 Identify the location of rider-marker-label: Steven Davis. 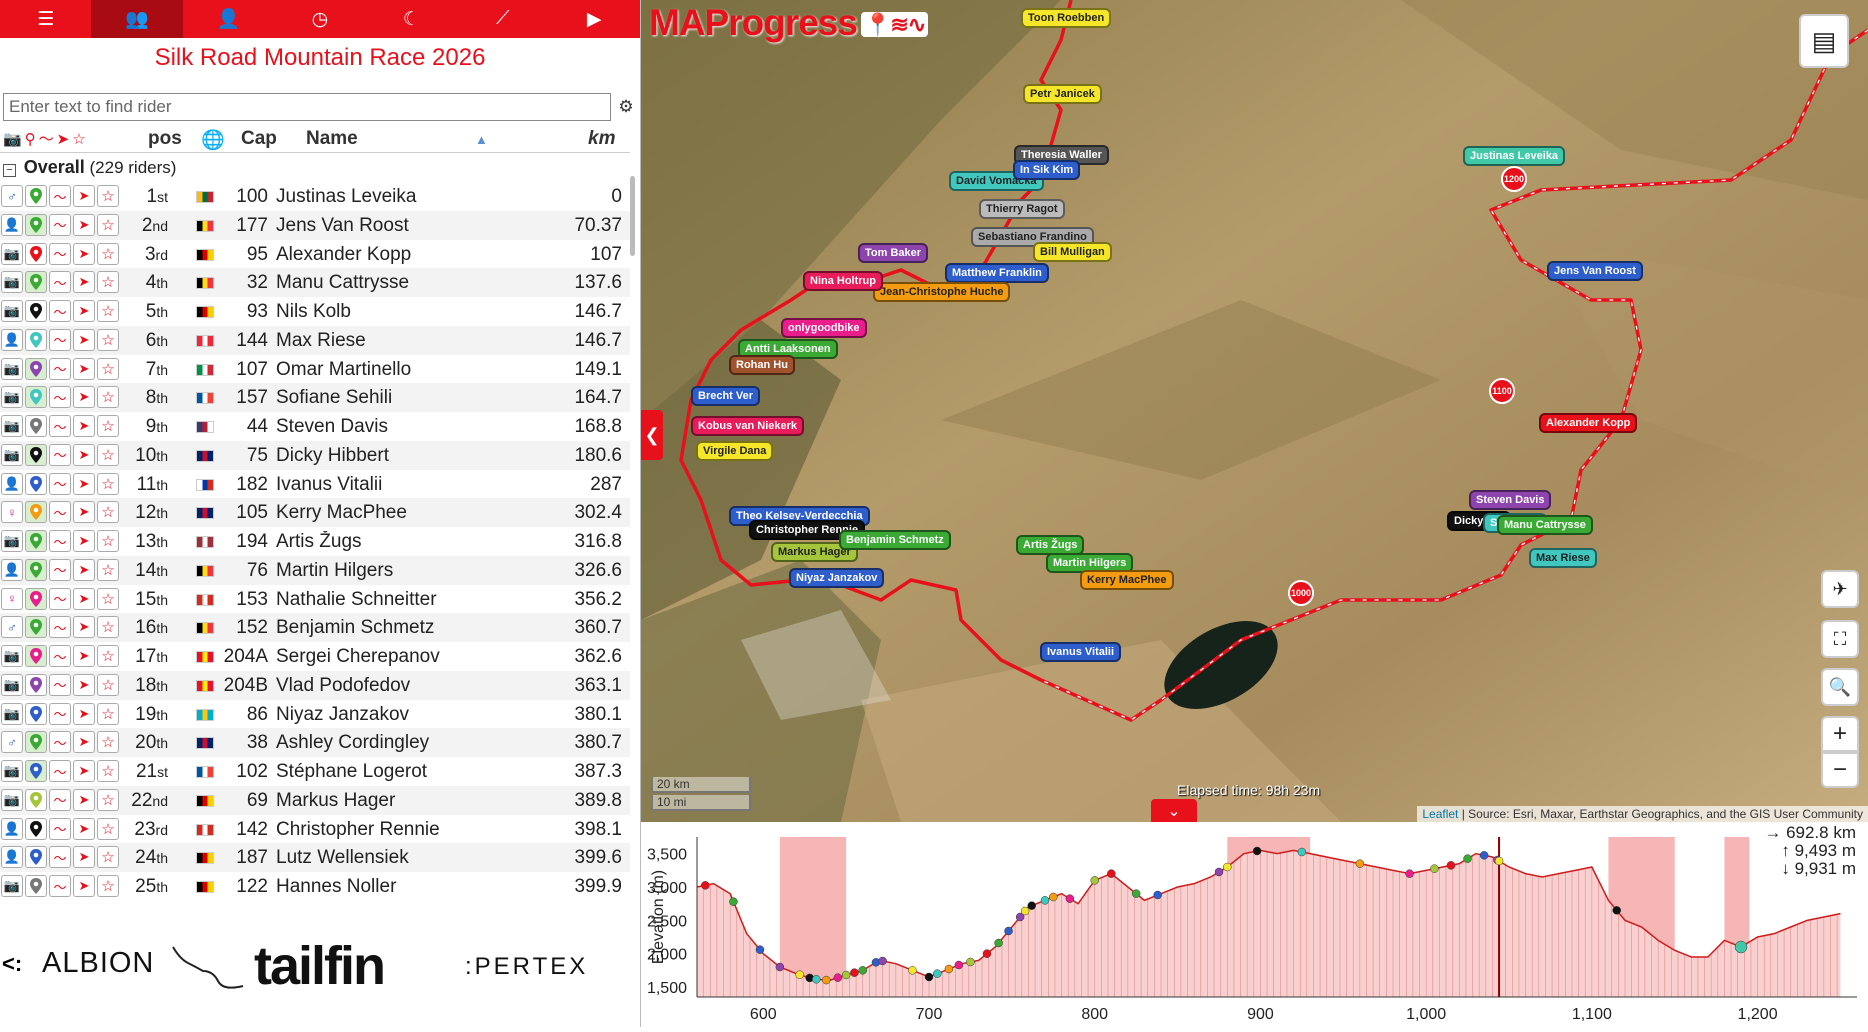
(1510, 500).